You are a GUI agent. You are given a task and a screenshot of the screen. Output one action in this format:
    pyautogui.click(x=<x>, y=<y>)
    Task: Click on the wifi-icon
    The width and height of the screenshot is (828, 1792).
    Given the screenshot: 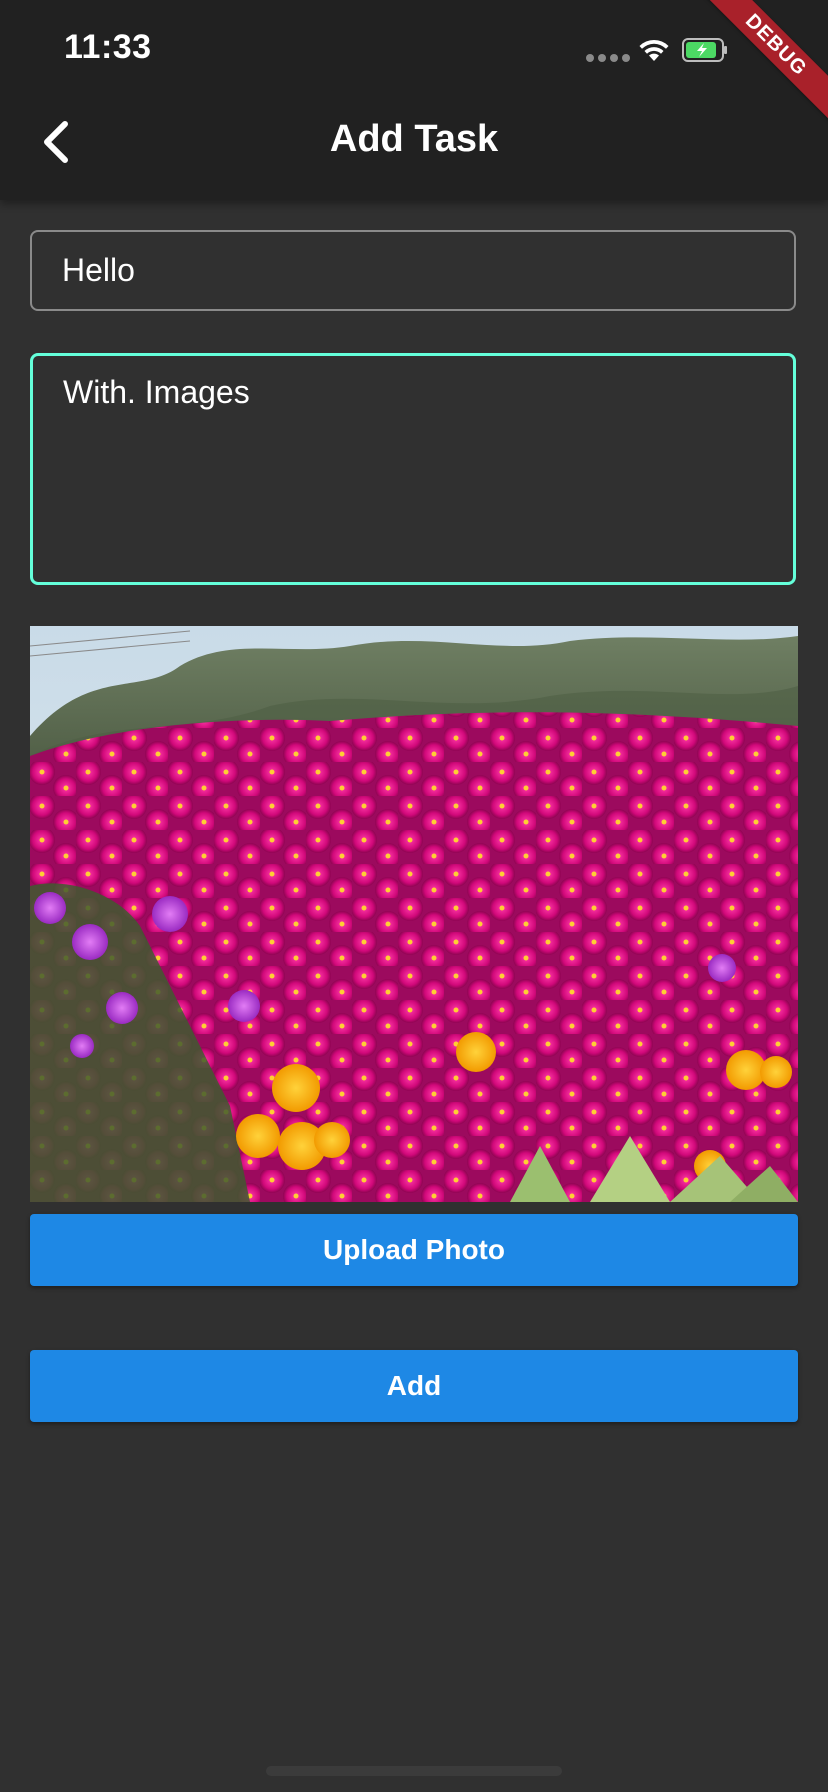 What is the action you would take?
    pyautogui.click(x=654, y=50)
    